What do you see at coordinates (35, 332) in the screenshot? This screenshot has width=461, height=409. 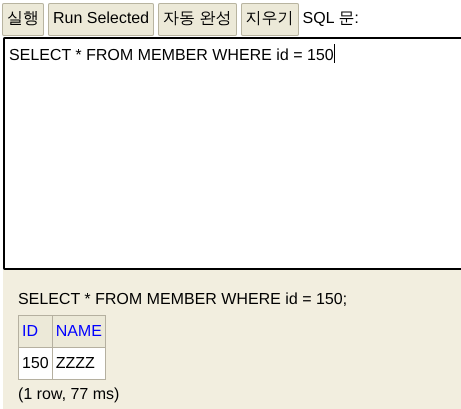 I see `column-header: ID` at bounding box center [35, 332].